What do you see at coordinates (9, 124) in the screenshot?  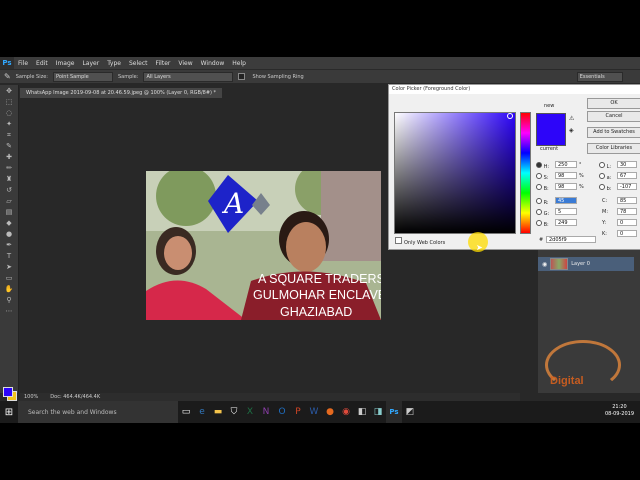 I see `quick-select-tool-icon: ✦` at bounding box center [9, 124].